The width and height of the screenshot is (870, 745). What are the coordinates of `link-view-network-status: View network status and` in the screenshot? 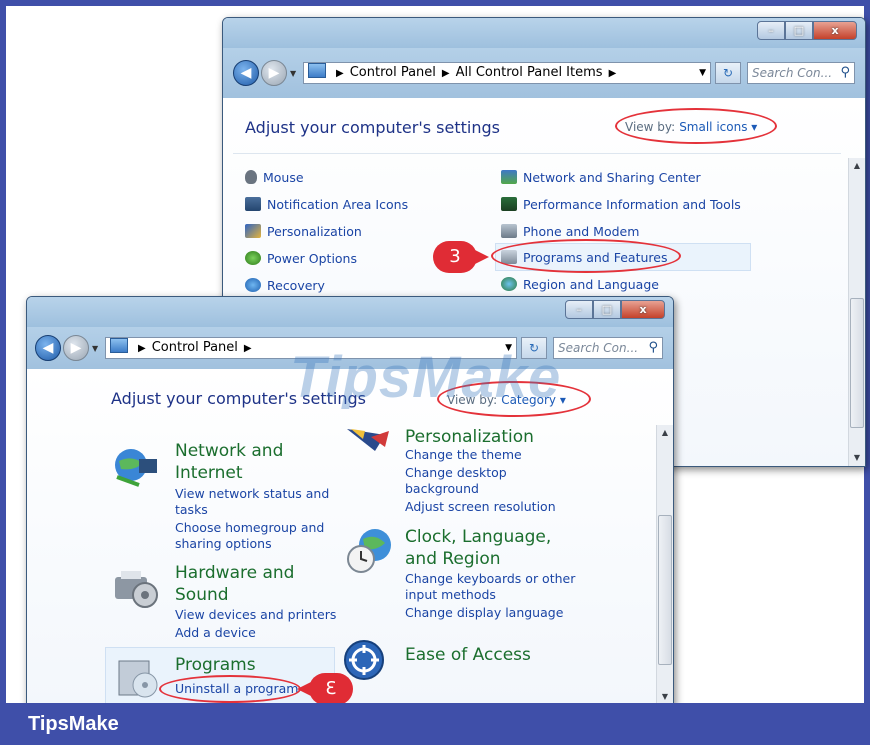 It's located at (252, 493).